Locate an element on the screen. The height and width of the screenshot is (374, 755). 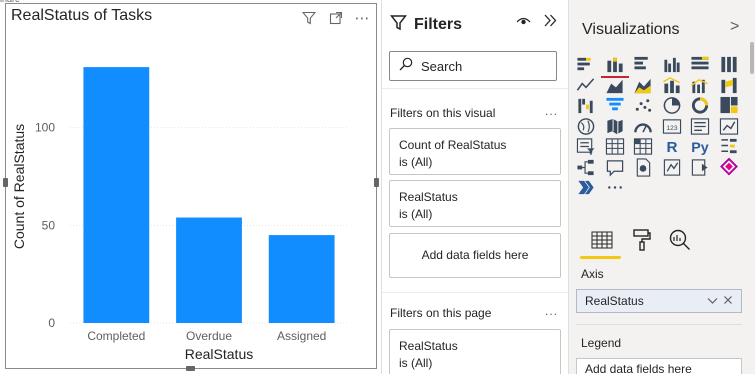
close-icon is located at coordinates (732, 301).